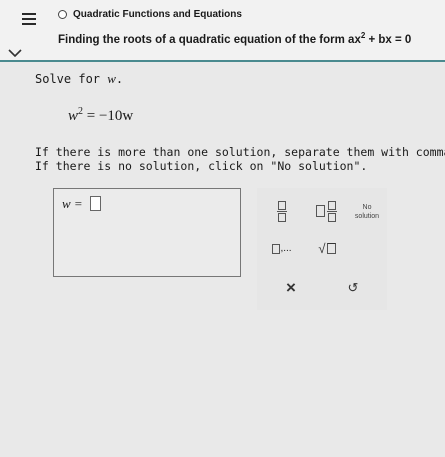 This screenshot has width=445, height=457. Describe the element at coordinates (367, 207) in the screenshot. I see `no-solution-line1: No` at that location.